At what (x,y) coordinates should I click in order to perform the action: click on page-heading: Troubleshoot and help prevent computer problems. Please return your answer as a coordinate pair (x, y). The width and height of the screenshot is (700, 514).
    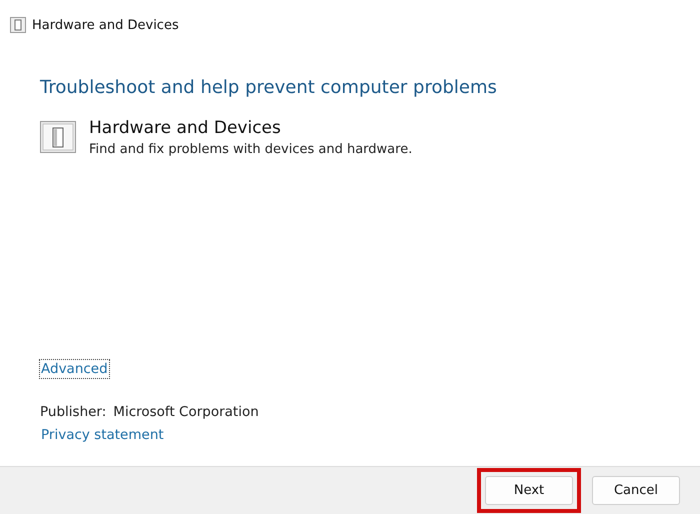
    Looking at the image, I should click on (269, 87).